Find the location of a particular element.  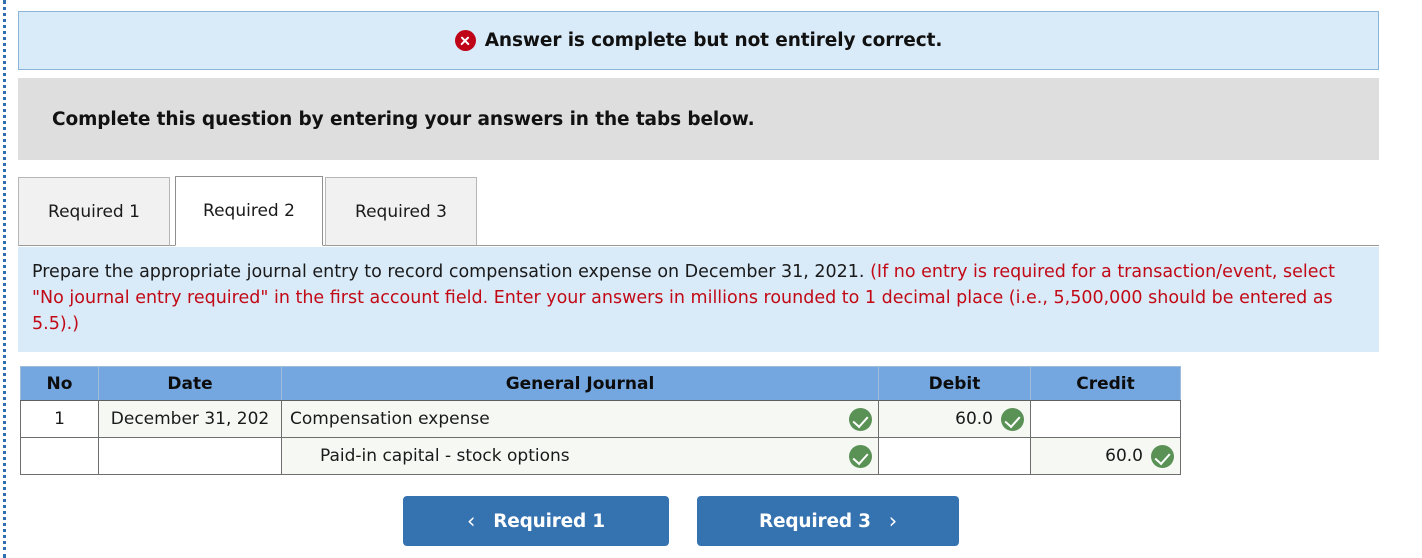

cell-date-value: December 31, 202 is located at coordinates (190, 419).